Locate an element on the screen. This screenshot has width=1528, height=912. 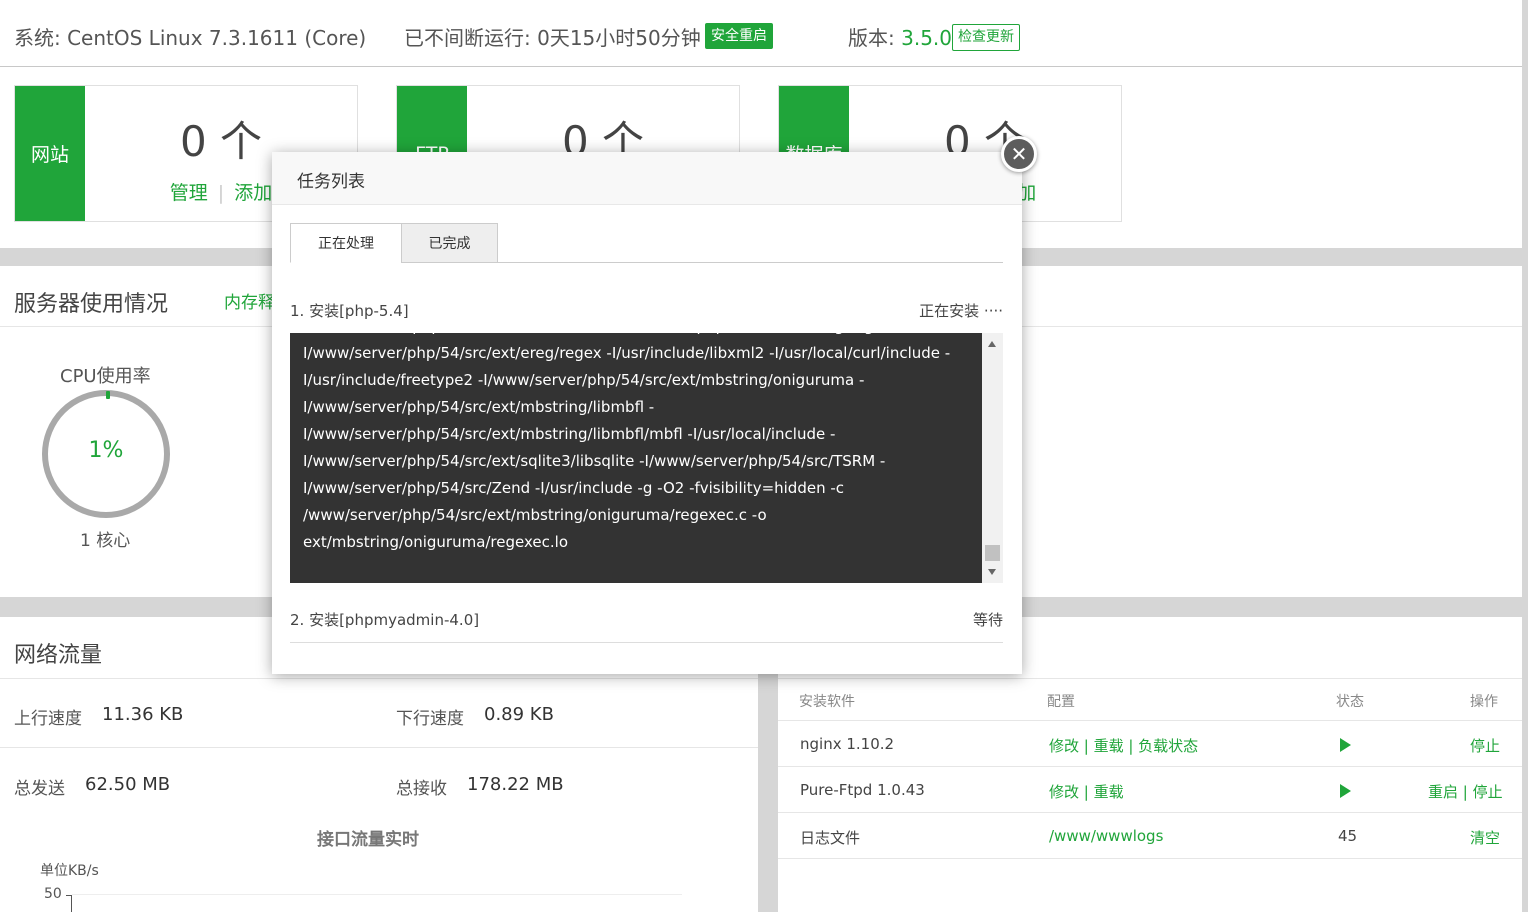
download-speed-label: 下行速度 is located at coordinates (430, 719).